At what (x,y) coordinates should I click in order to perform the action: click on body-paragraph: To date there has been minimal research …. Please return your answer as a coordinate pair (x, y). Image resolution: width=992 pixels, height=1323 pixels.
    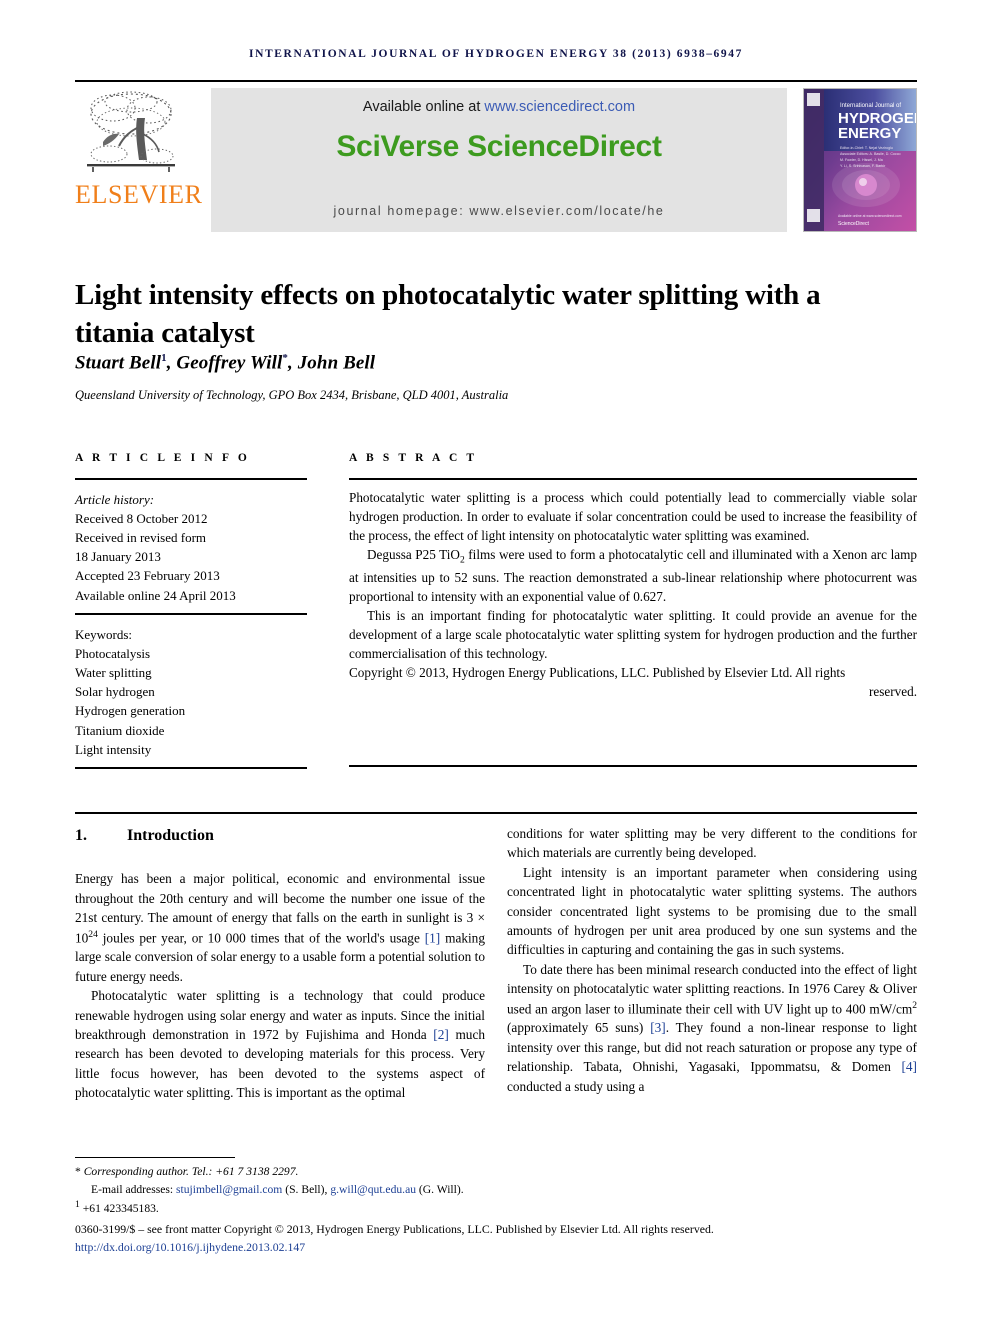
    Looking at the image, I should click on (712, 1028).